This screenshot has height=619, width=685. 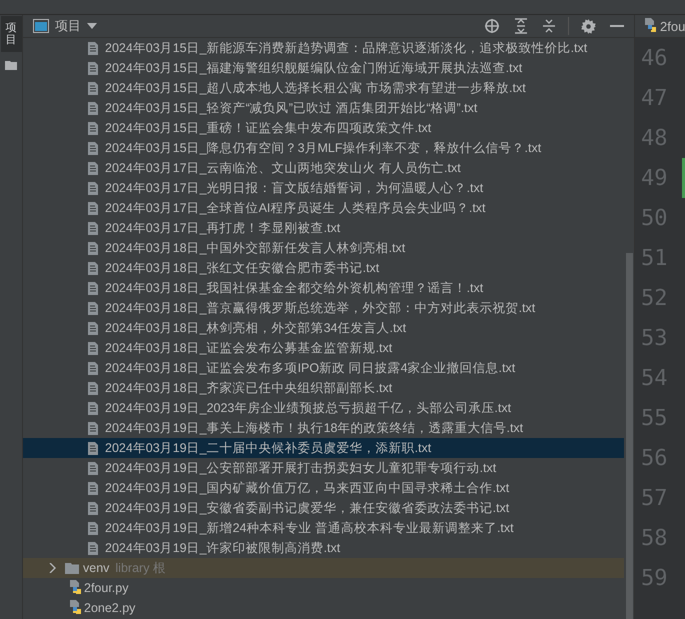 I want to click on panel-icon, so click(x=41, y=26).